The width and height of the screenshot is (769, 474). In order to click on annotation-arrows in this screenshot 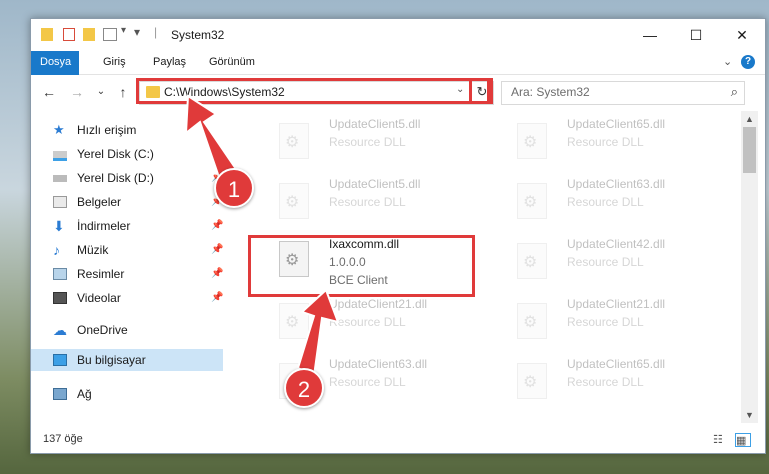, I will do `click(262, 236)`.